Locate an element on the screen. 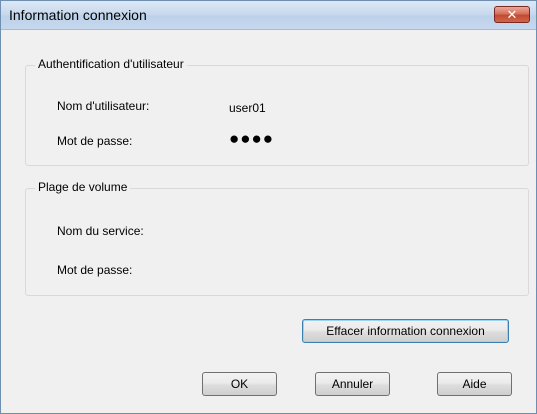 This screenshot has height=414, width=537. ok-button: OK is located at coordinates (239, 384).